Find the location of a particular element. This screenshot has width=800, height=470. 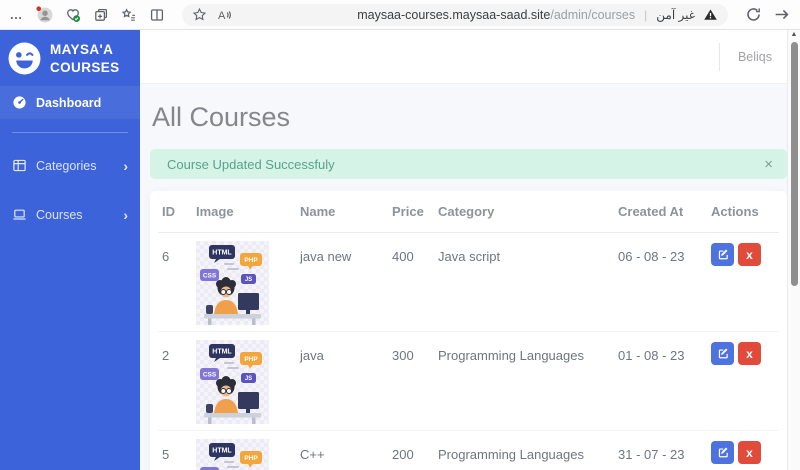

col-image: Image is located at coordinates (244, 212).